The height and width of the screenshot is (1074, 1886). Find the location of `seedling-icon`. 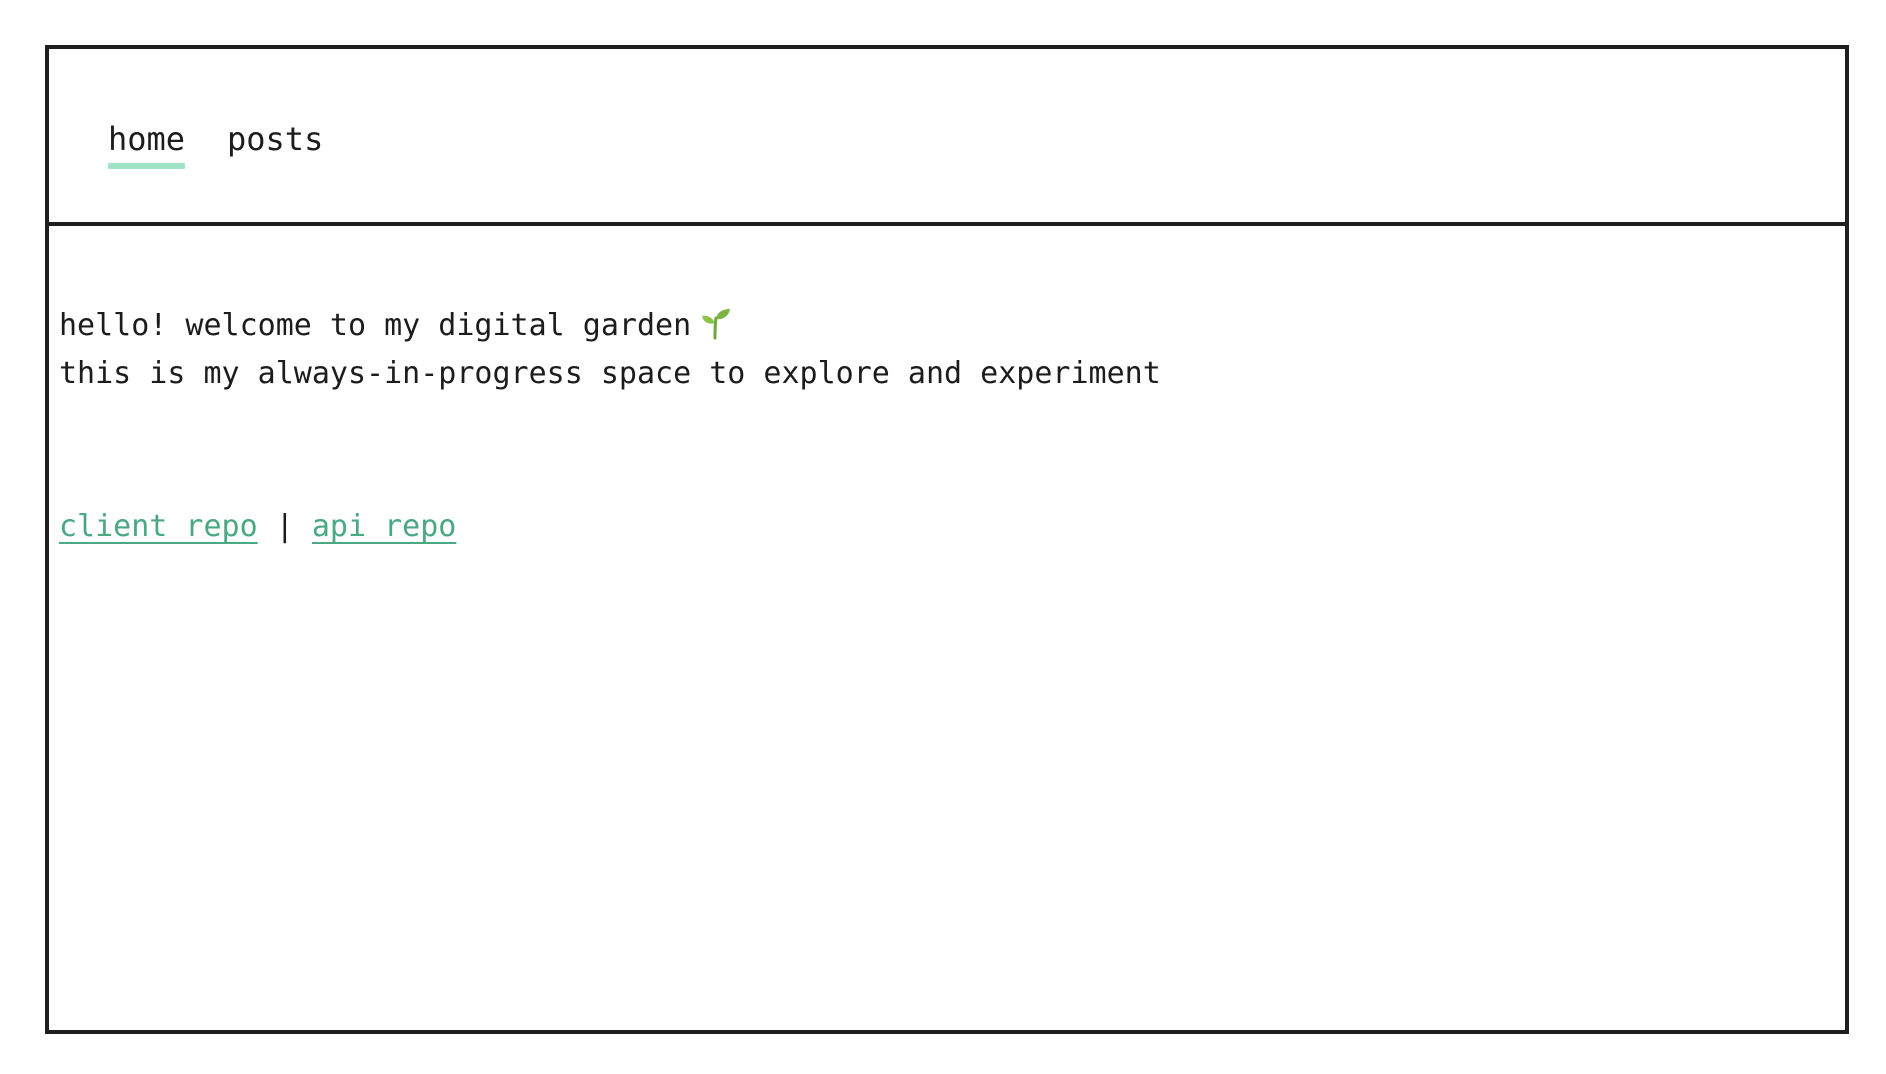

seedling-icon is located at coordinates (716, 323).